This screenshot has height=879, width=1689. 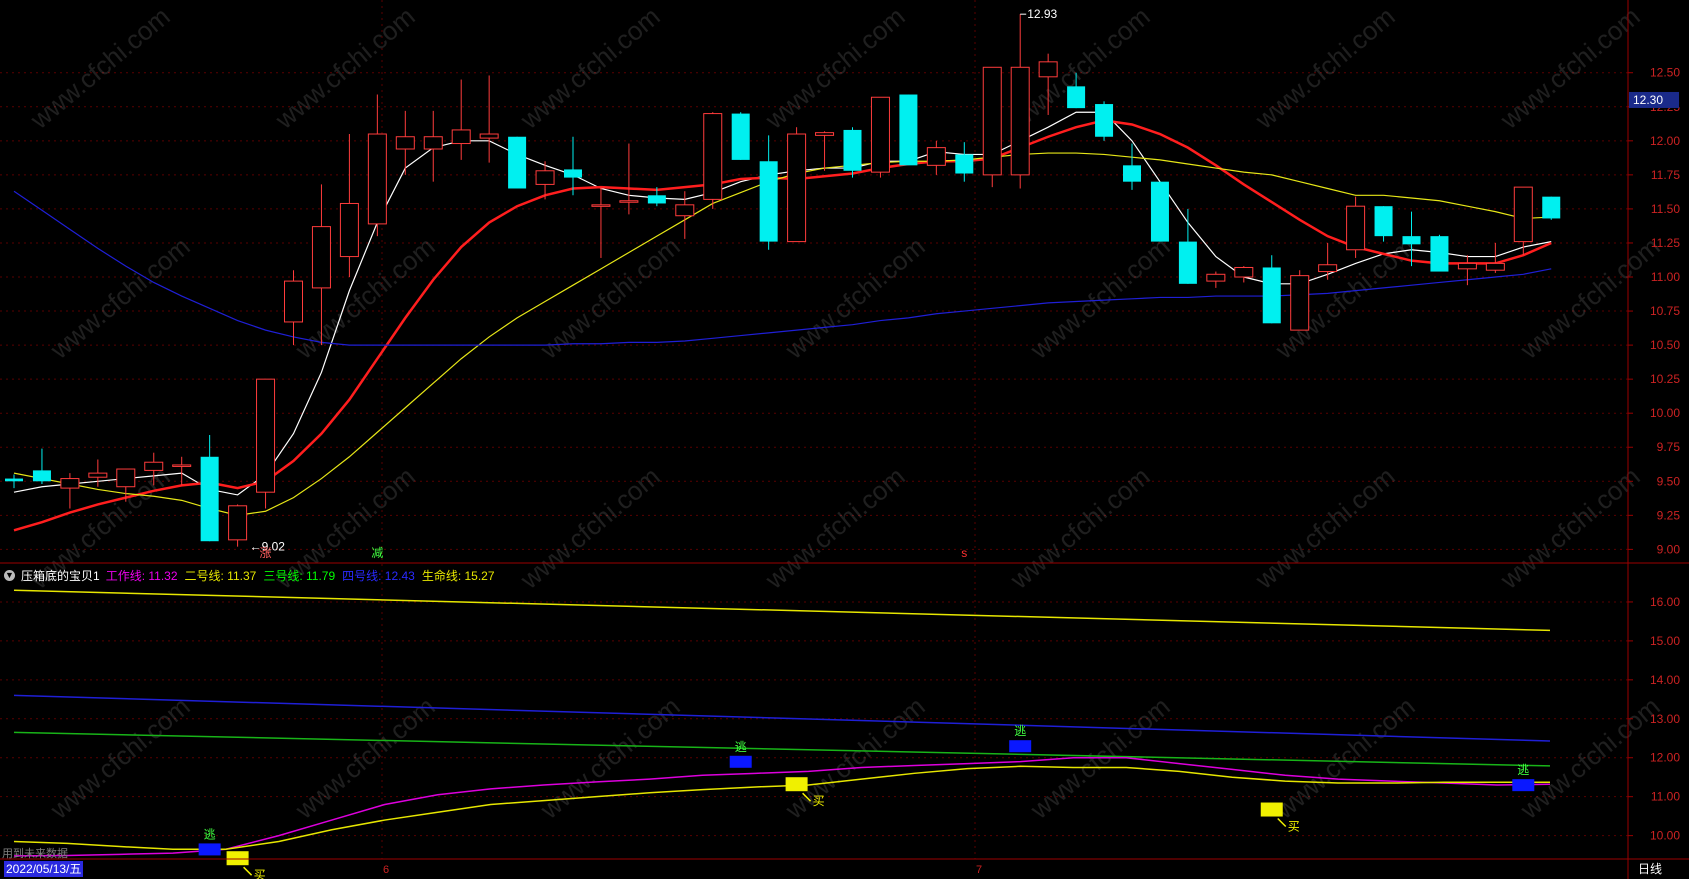 What do you see at coordinates (60, 575) in the screenshot?
I see `indicator-name: 压箱底的宝贝1` at bounding box center [60, 575].